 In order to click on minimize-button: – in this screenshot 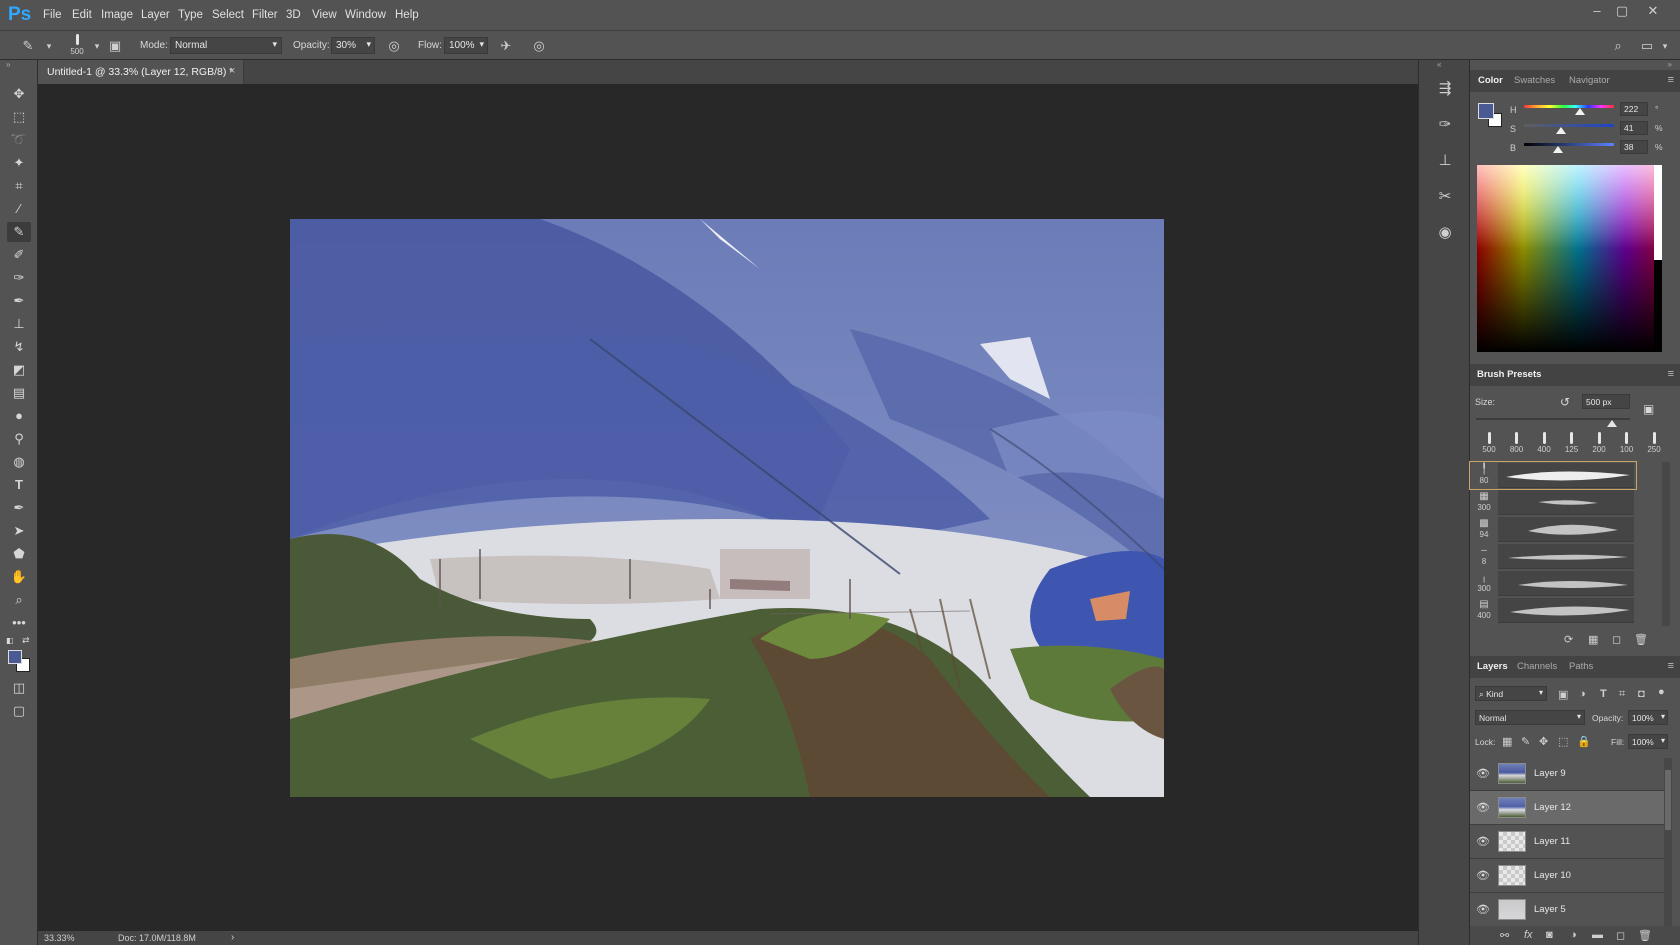, I will do `click(1597, 10)`.